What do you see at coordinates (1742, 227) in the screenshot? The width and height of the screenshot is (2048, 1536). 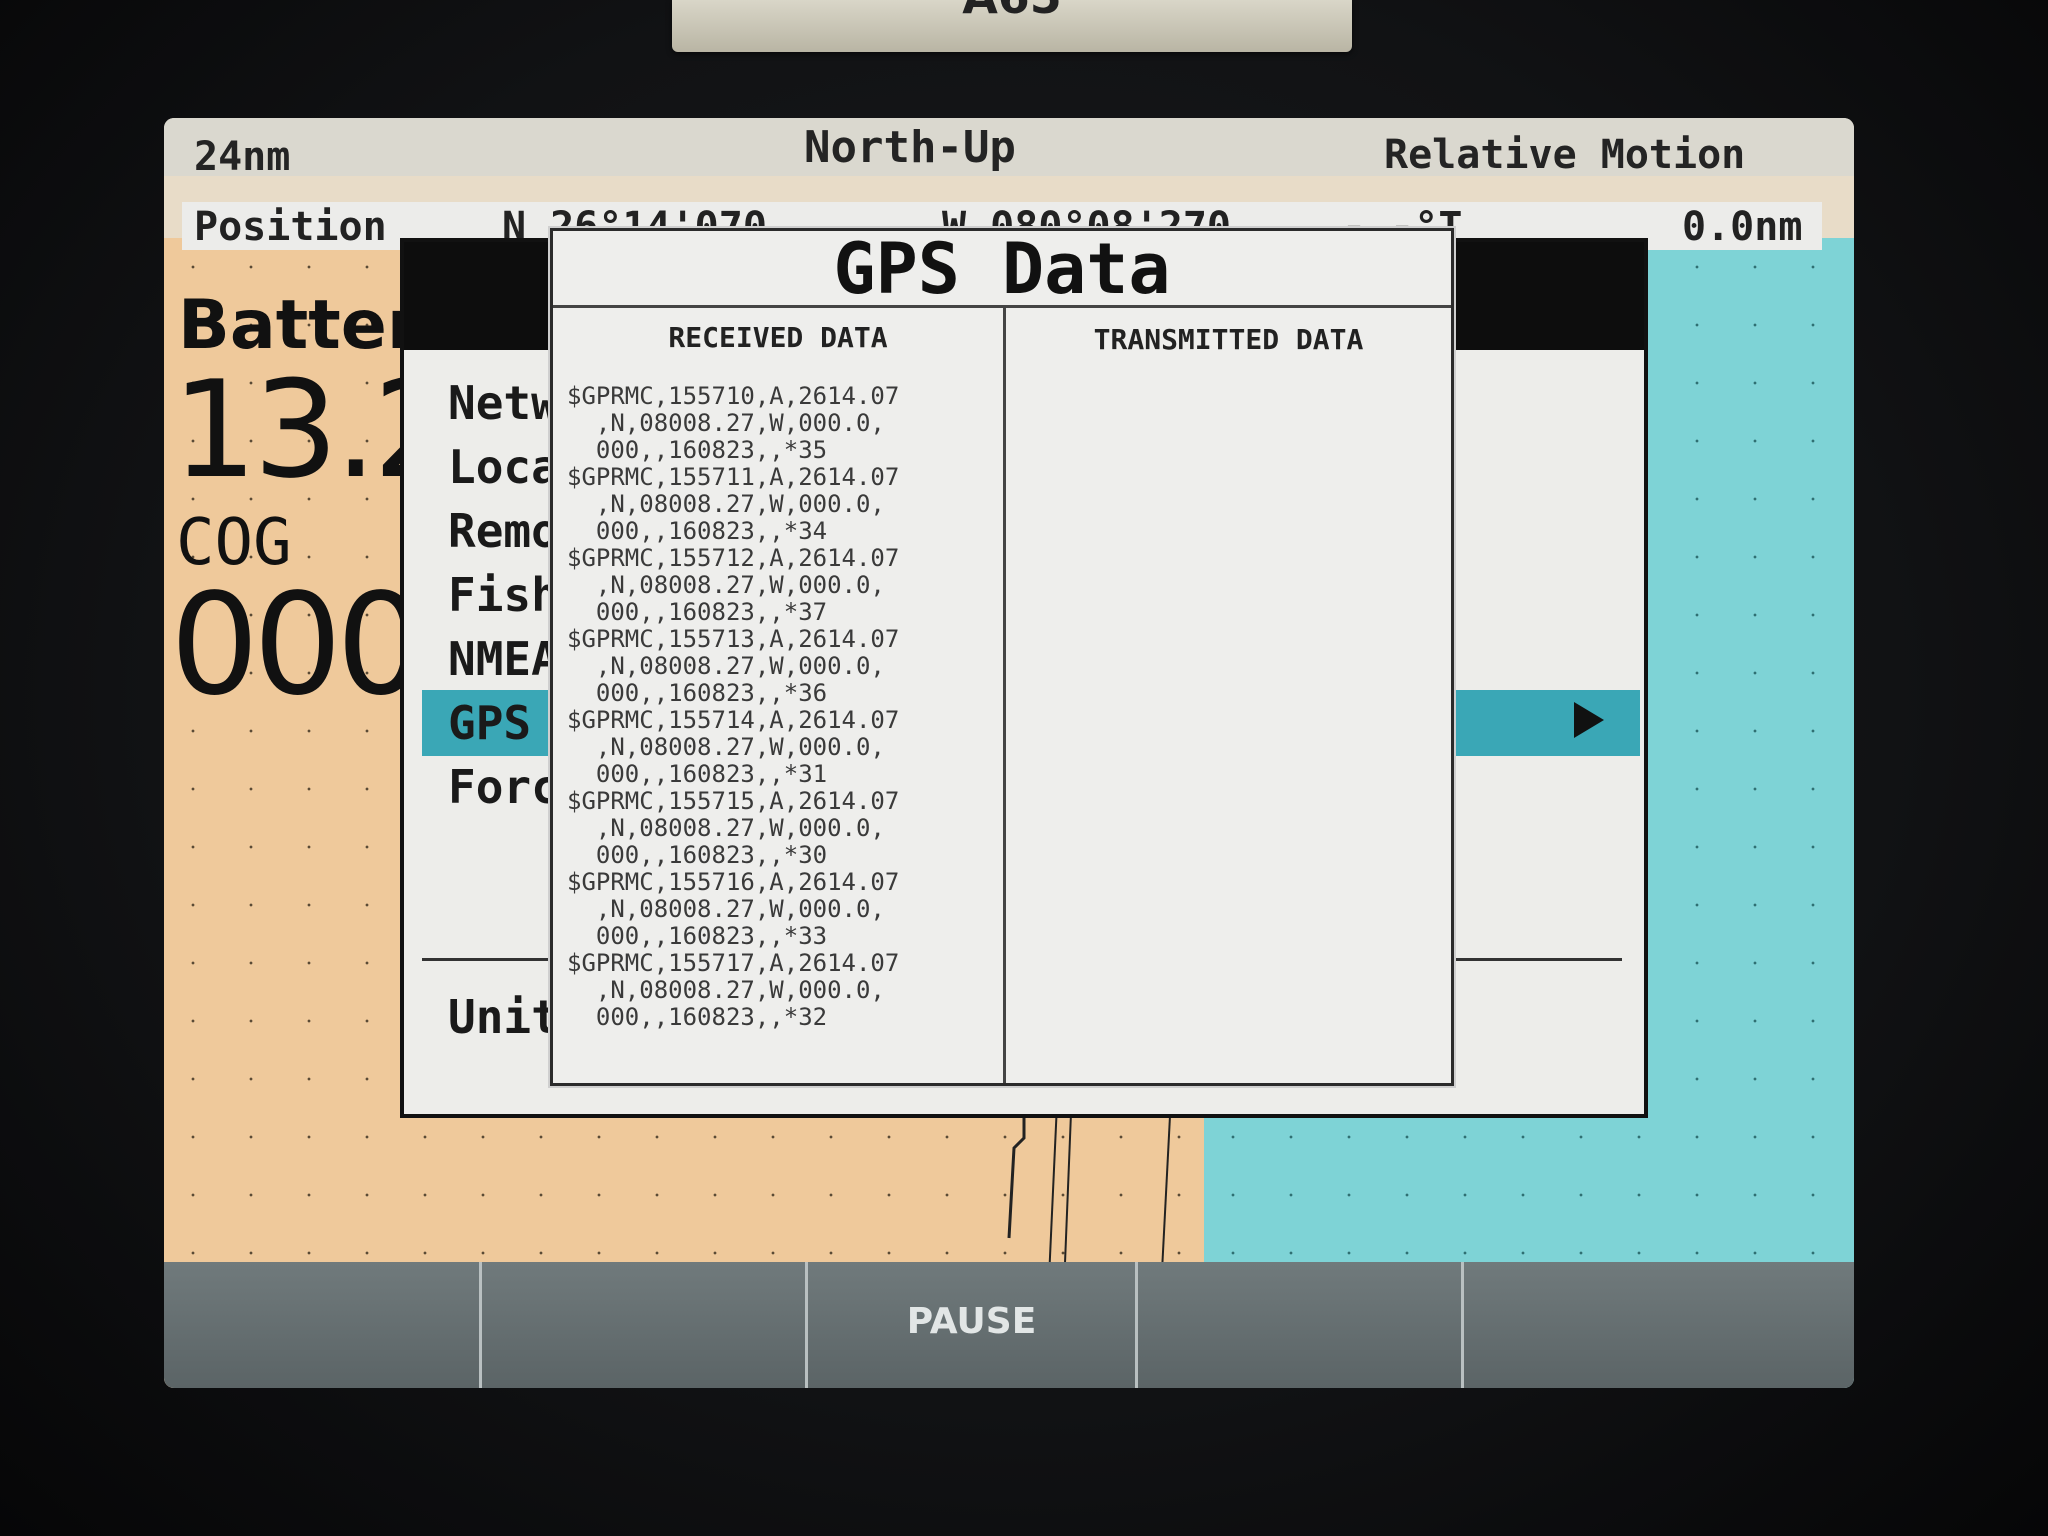 I see `distance-readout: 0.0nm` at bounding box center [1742, 227].